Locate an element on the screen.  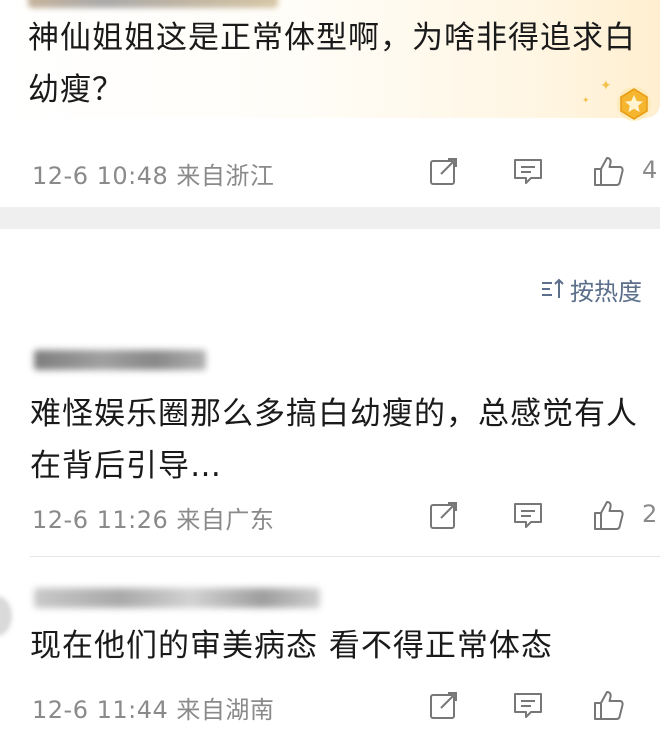
sort-icon is located at coordinates (553, 288).